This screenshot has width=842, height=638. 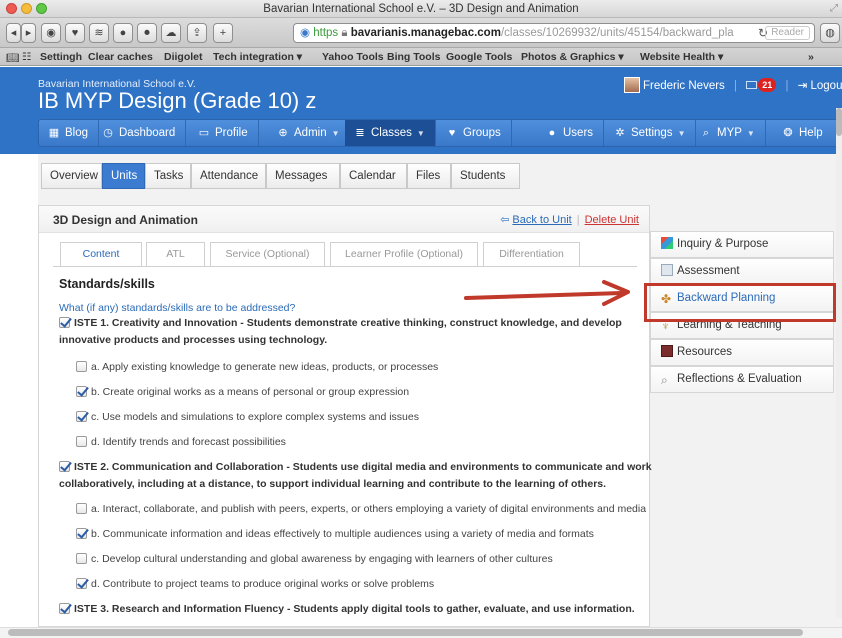 What do you see at coordinates (303, 176) in the screenshot?
I see `tab-messages: Messages` at bounding box center [303, 176].